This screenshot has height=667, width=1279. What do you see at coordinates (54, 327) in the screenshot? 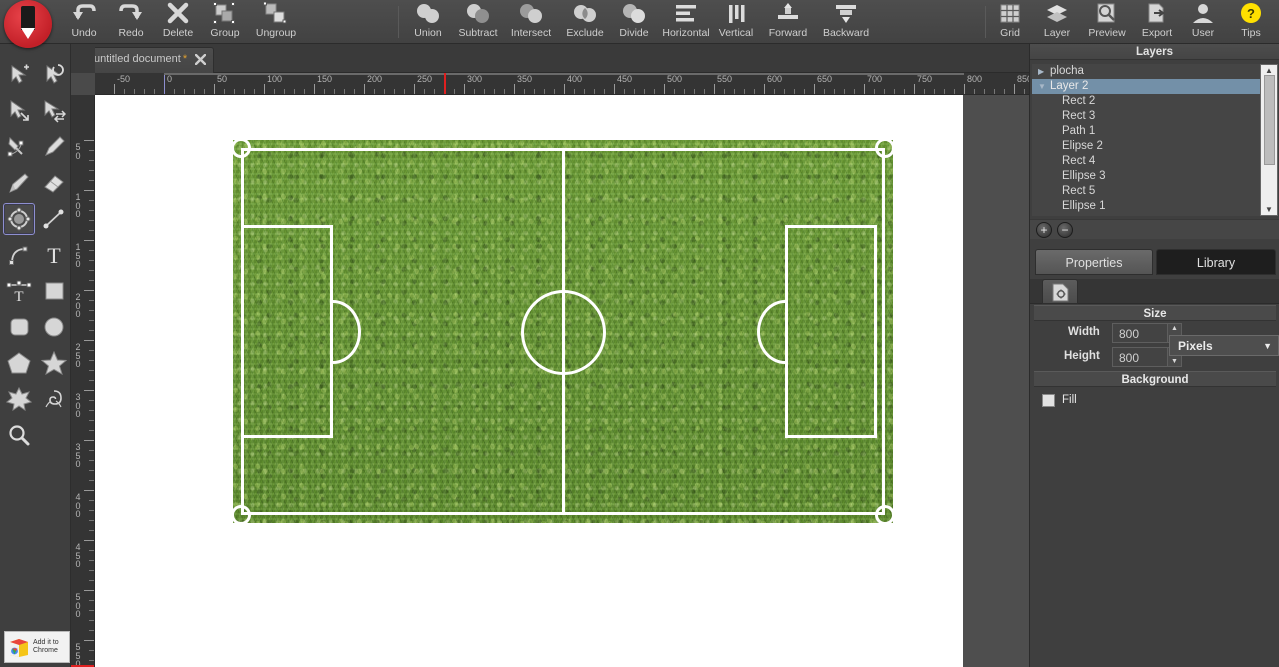
I see `ellipse-tool` at bounding box center [54, 327].